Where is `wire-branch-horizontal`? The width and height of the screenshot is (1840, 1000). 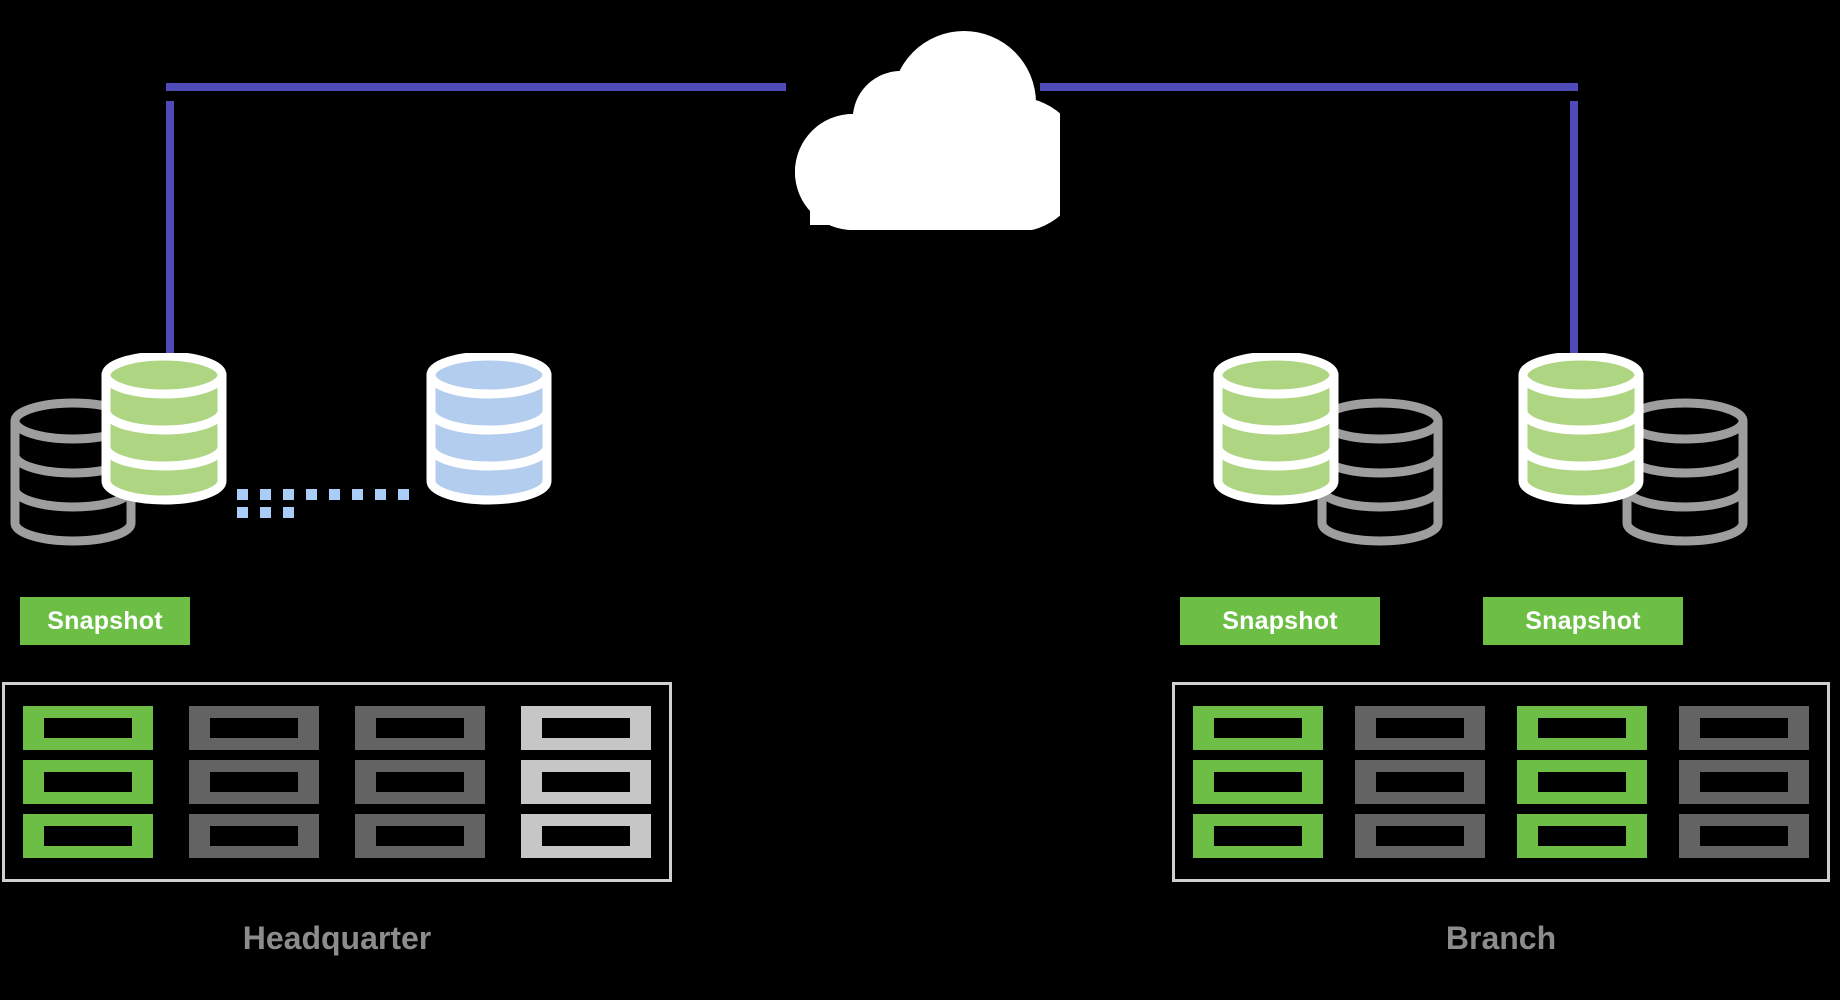
wire-branch-horizontal is located at coordinates (1309, 87).